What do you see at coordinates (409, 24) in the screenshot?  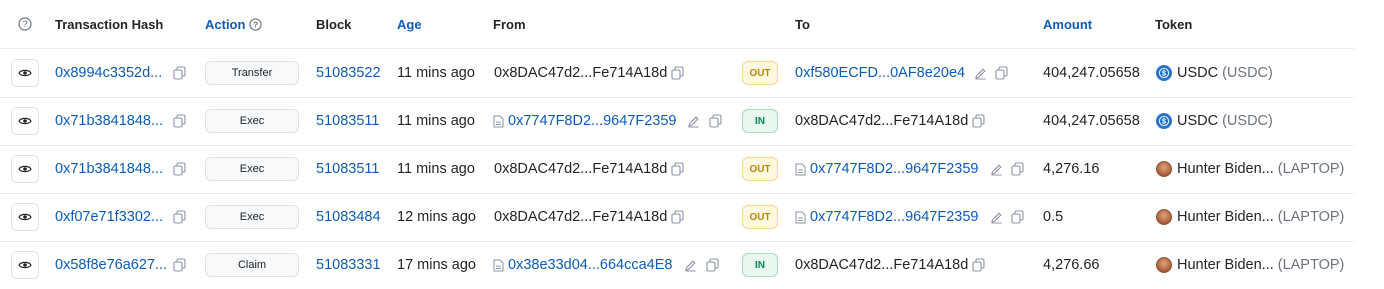 I see `header-age: Age` at bounding box center [409, 24].